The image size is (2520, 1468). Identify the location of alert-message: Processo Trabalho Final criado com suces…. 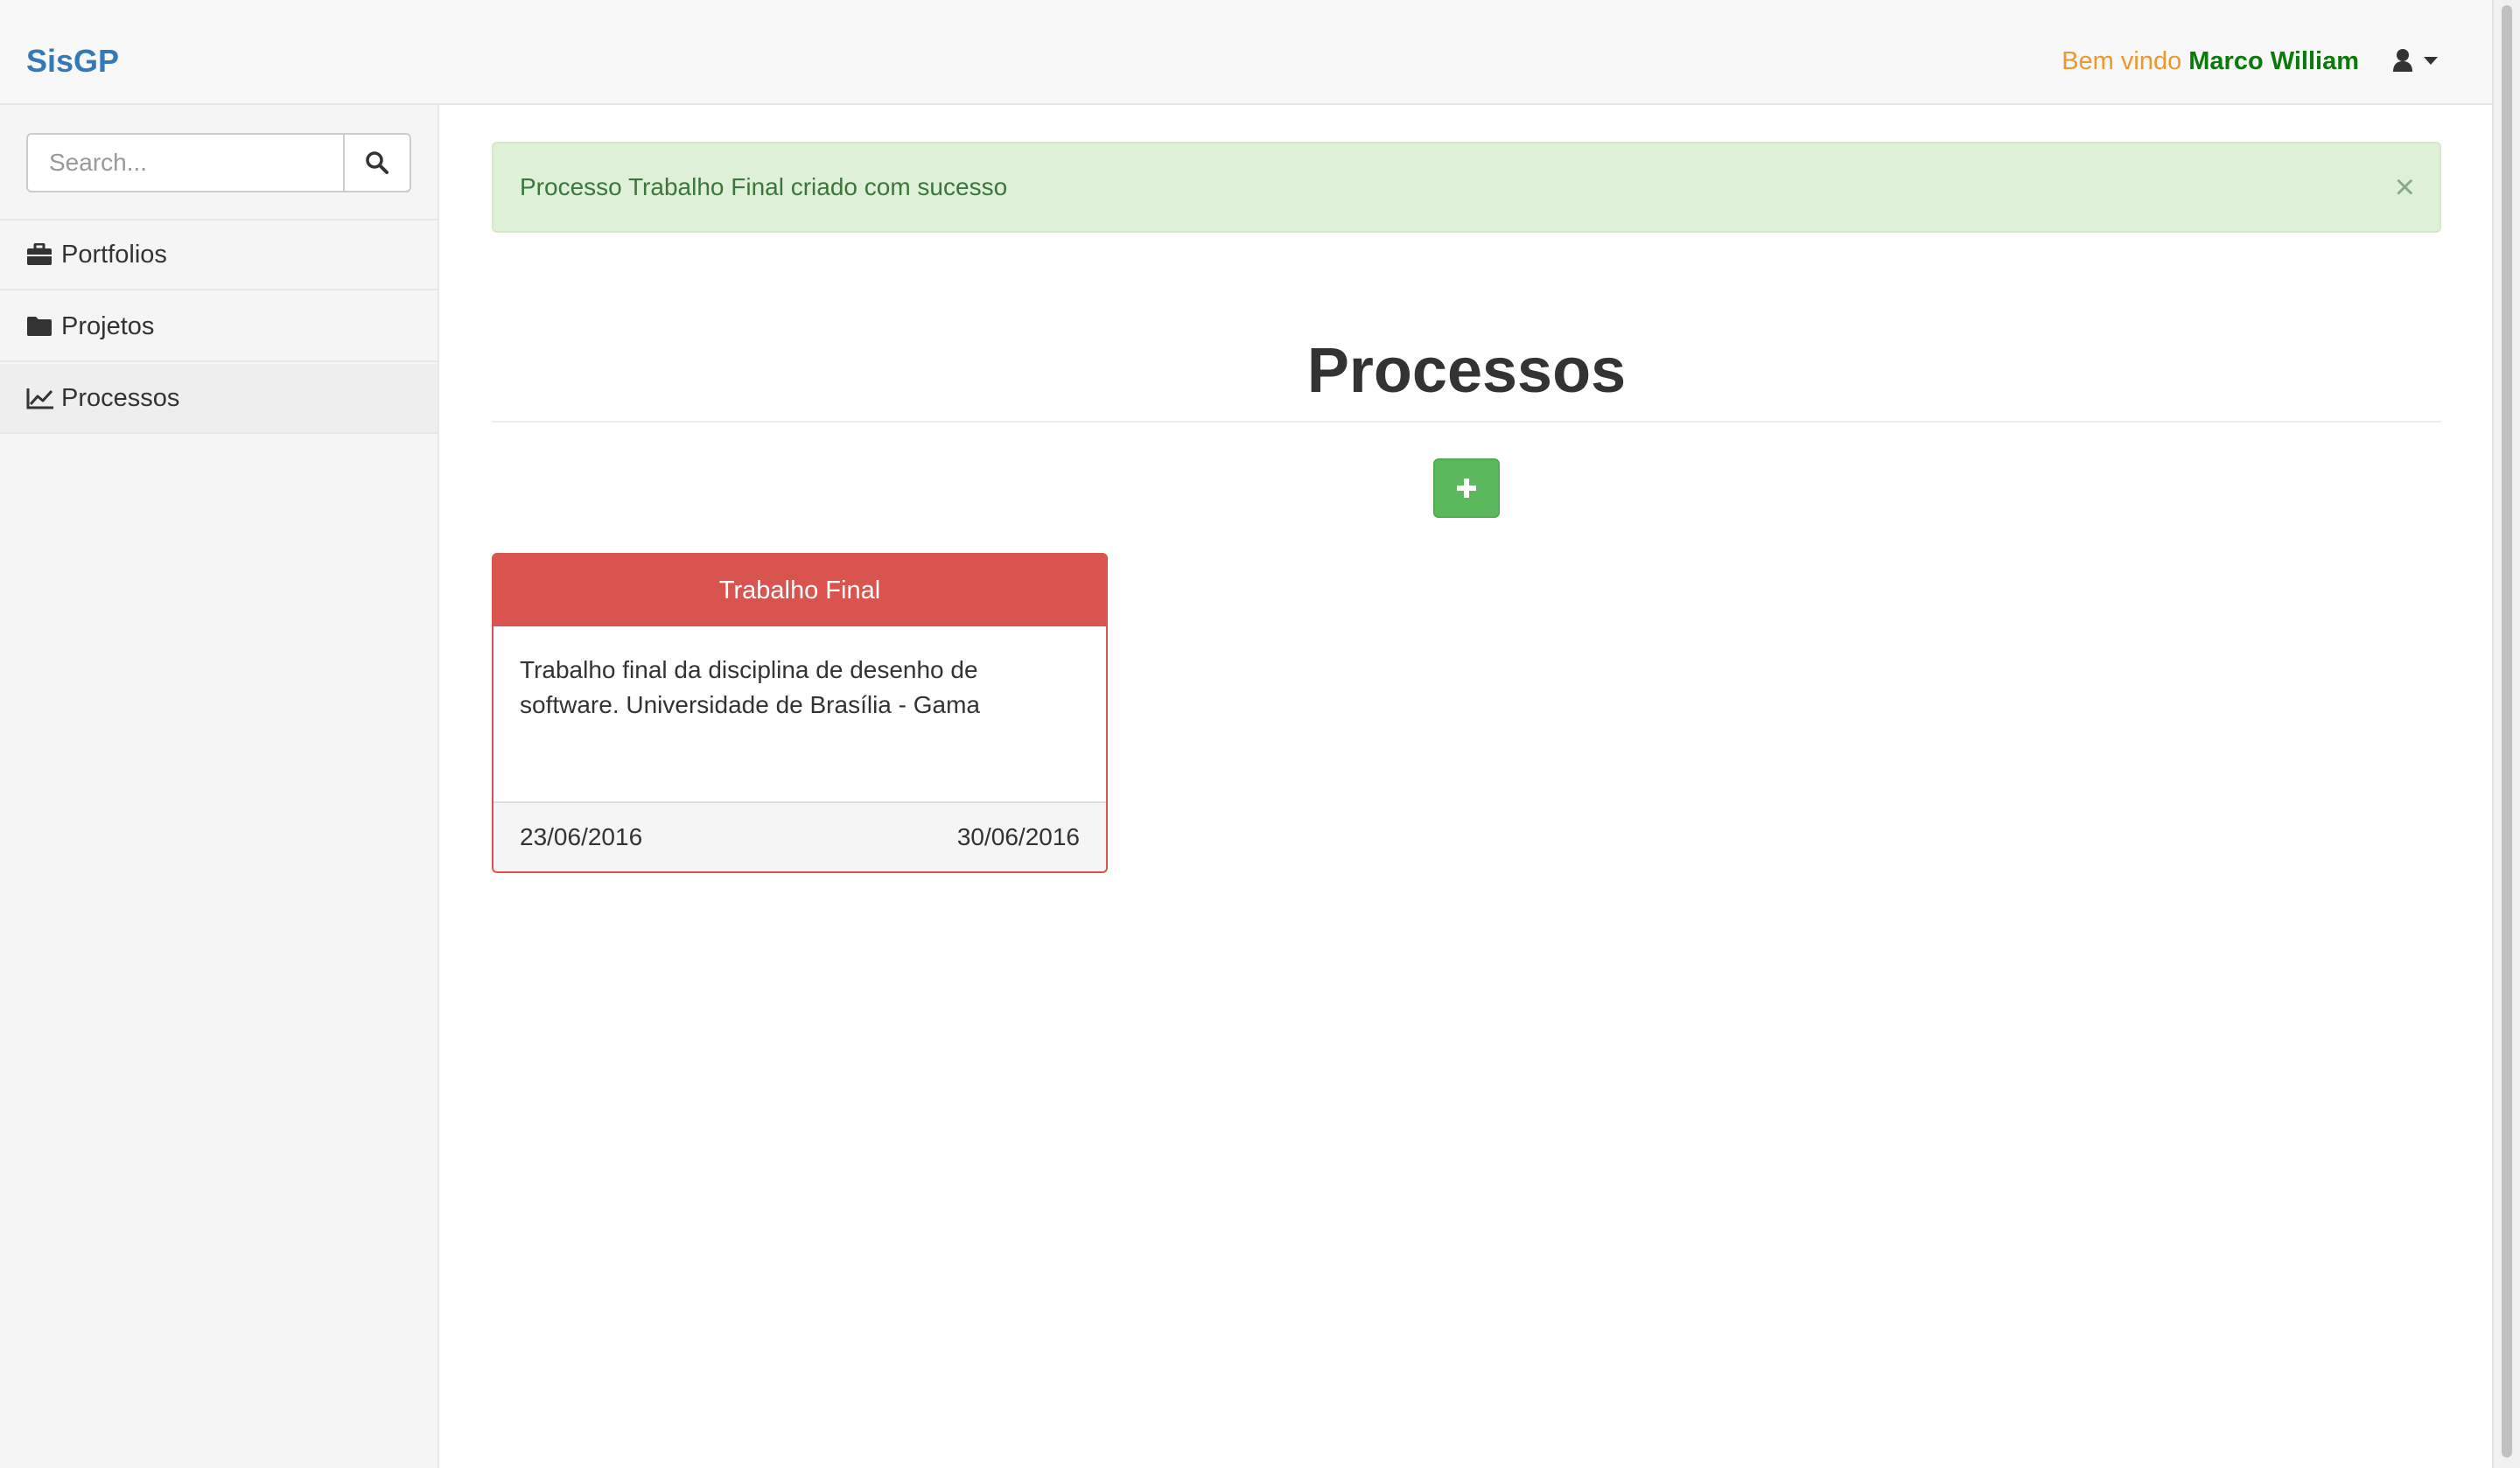
(764, 186).